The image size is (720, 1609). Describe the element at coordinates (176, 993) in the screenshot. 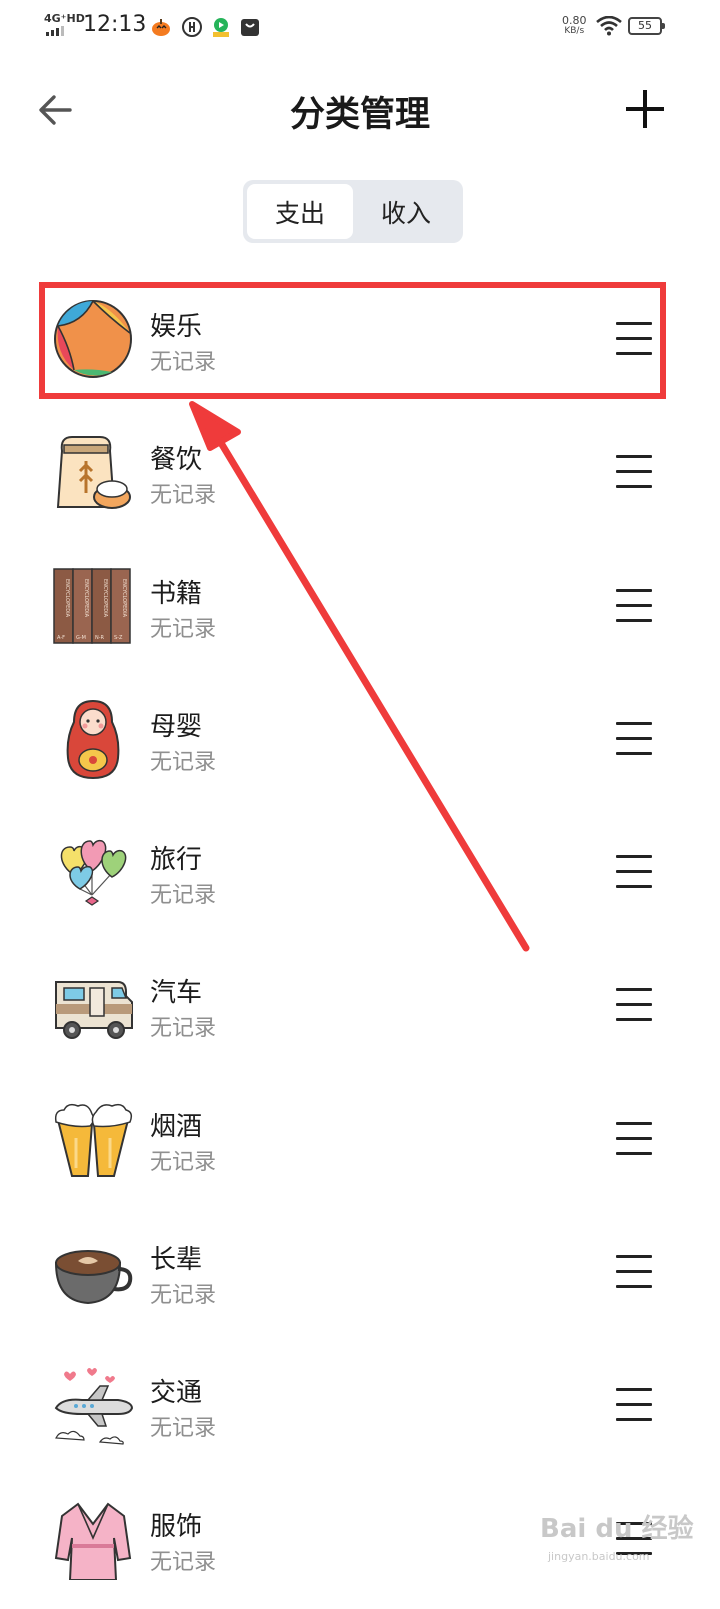

I see `category-name: 汽车` at that location.